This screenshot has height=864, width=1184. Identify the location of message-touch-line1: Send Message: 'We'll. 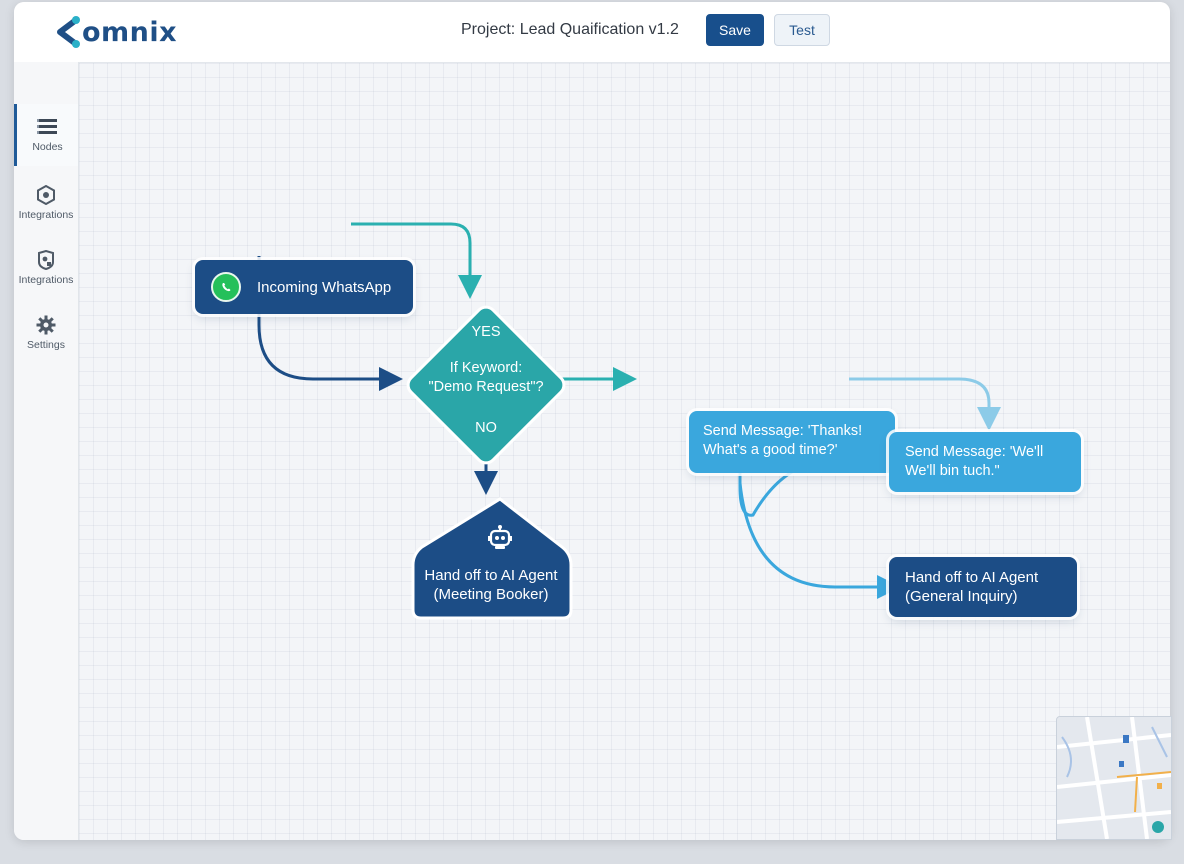
(974, 452).